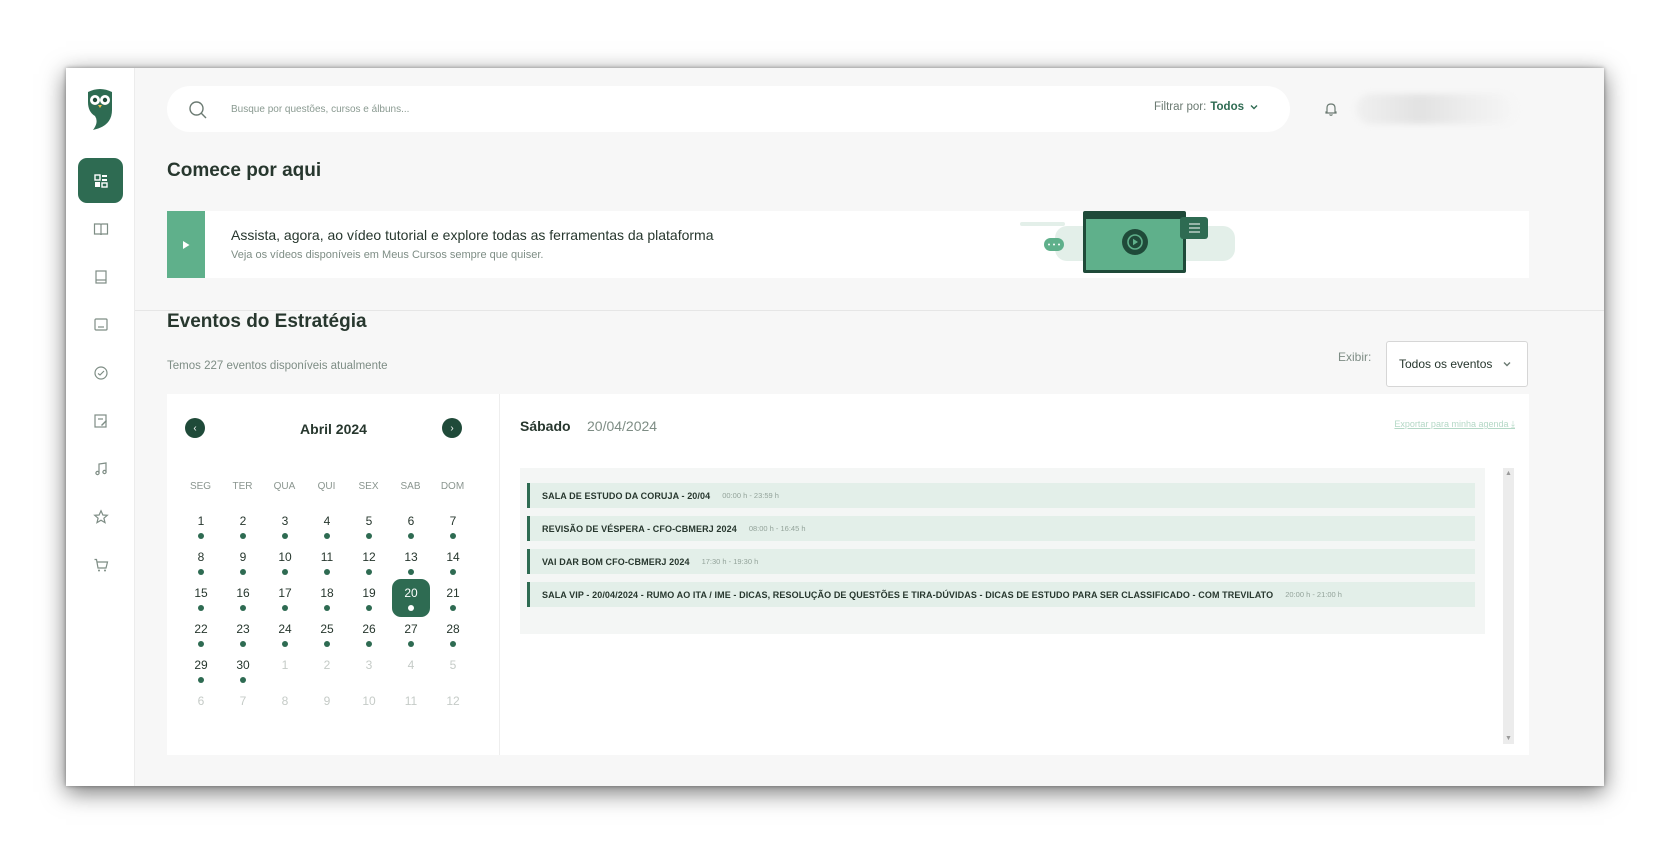 The height and width of the screenshot is (856, 1669). I want to click on sidebar-item-dashboard, so click(100, 180).